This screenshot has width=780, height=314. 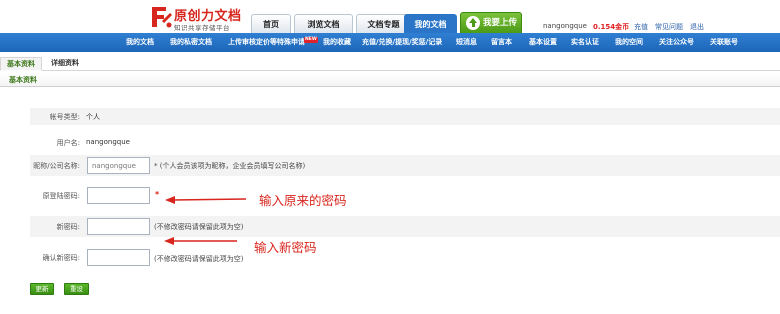 What do you see at coordinates (61, 196) in the screenshot?
I see `old-password-label: 原登陆密码:` at bounding box center [61, 196].